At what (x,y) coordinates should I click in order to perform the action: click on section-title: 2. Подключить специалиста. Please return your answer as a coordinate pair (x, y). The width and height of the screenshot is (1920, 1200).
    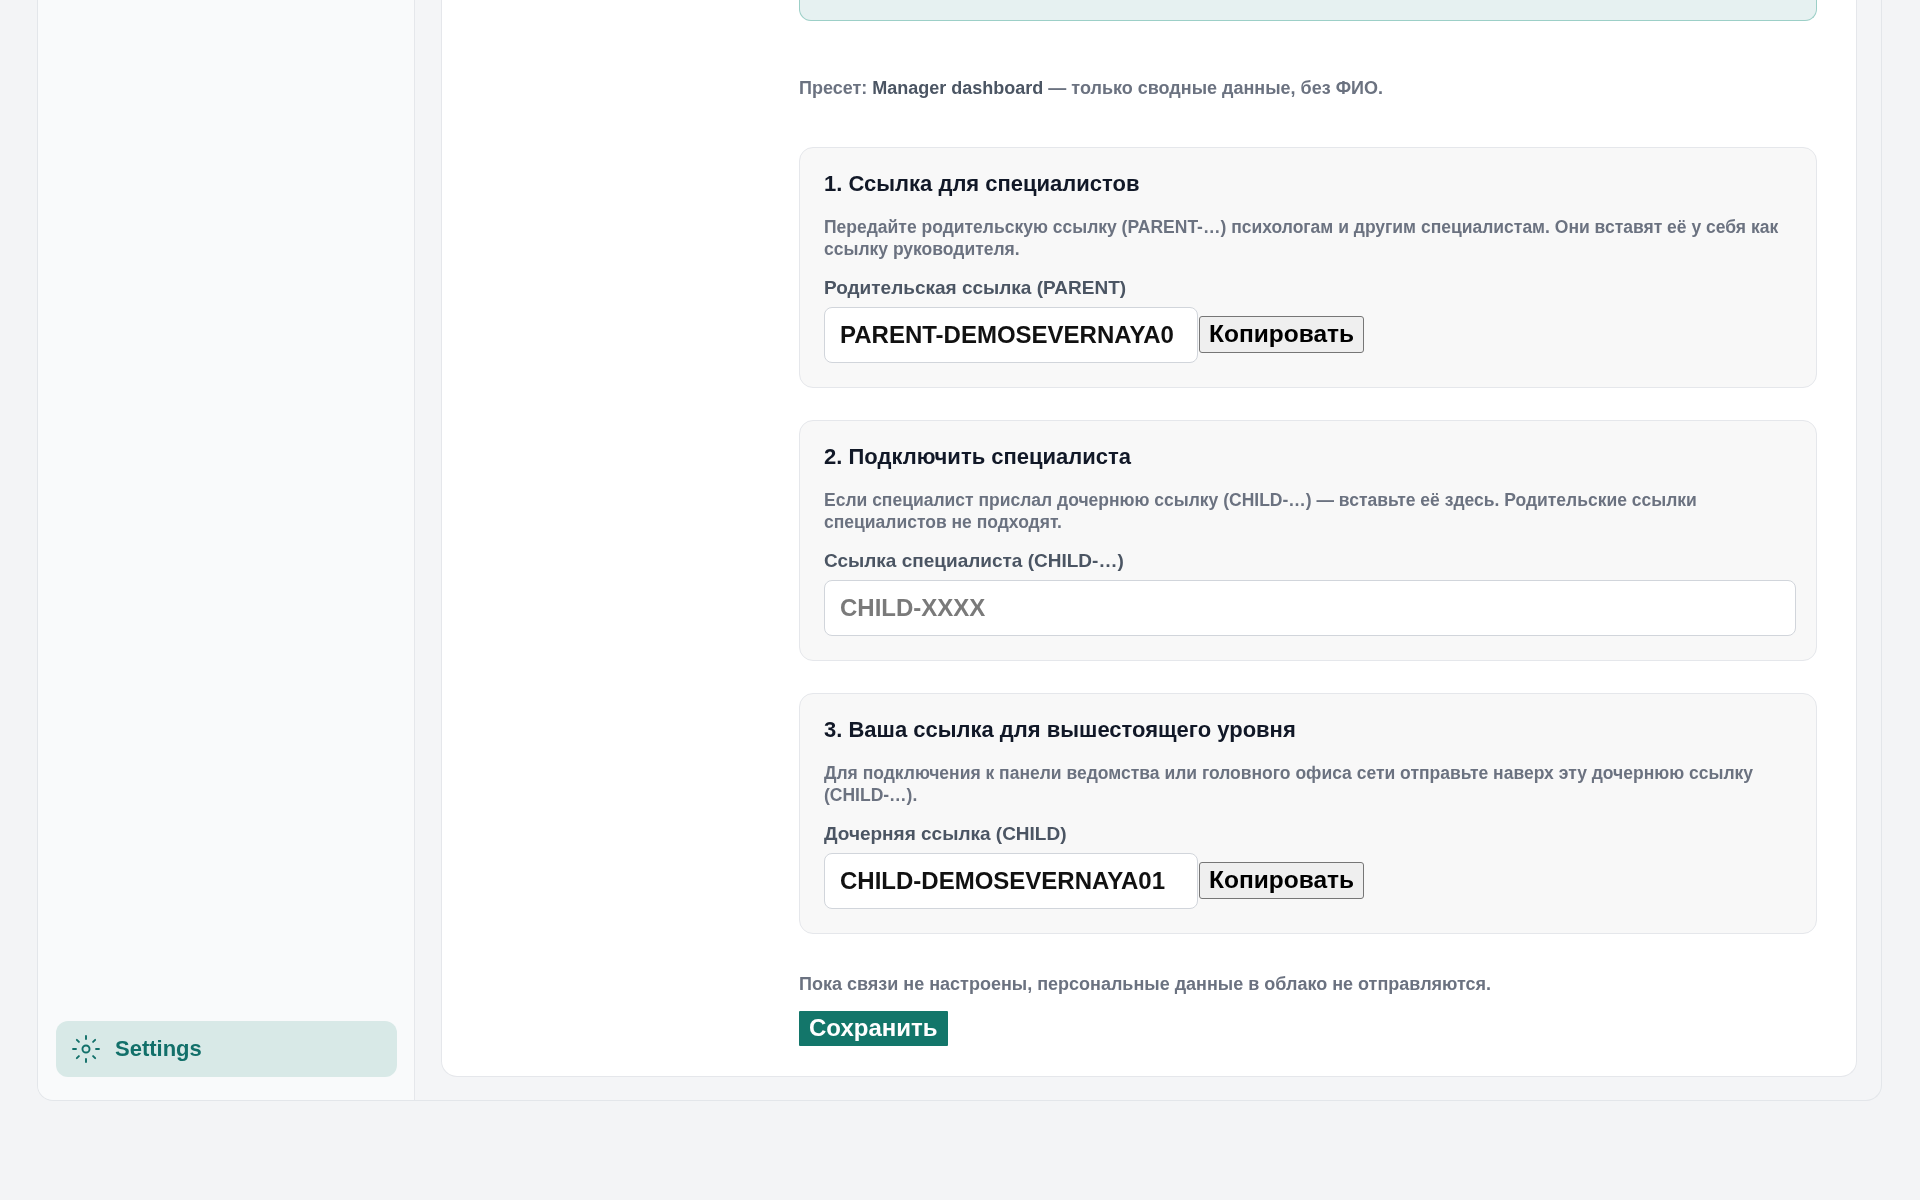
    Looking at the image, I should click on (978, 456).